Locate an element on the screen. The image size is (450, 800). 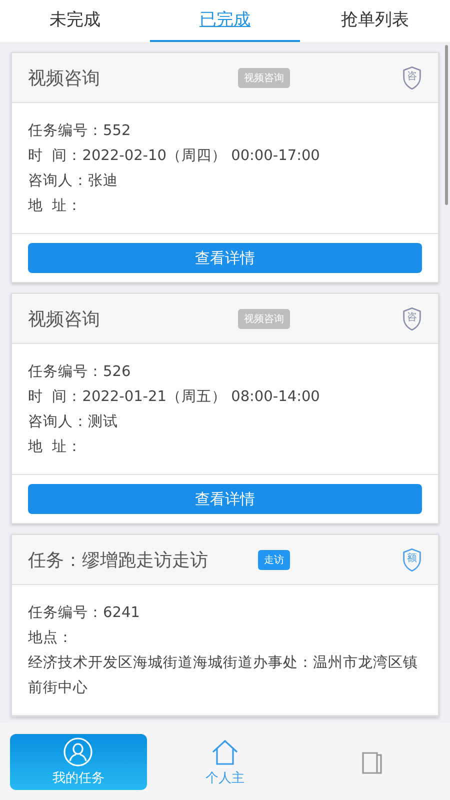
task-detail: 经济技术开发区海城街道海城街道办事处：温州市龙湾区镇前街中心 is located at coordinates (223, 676).